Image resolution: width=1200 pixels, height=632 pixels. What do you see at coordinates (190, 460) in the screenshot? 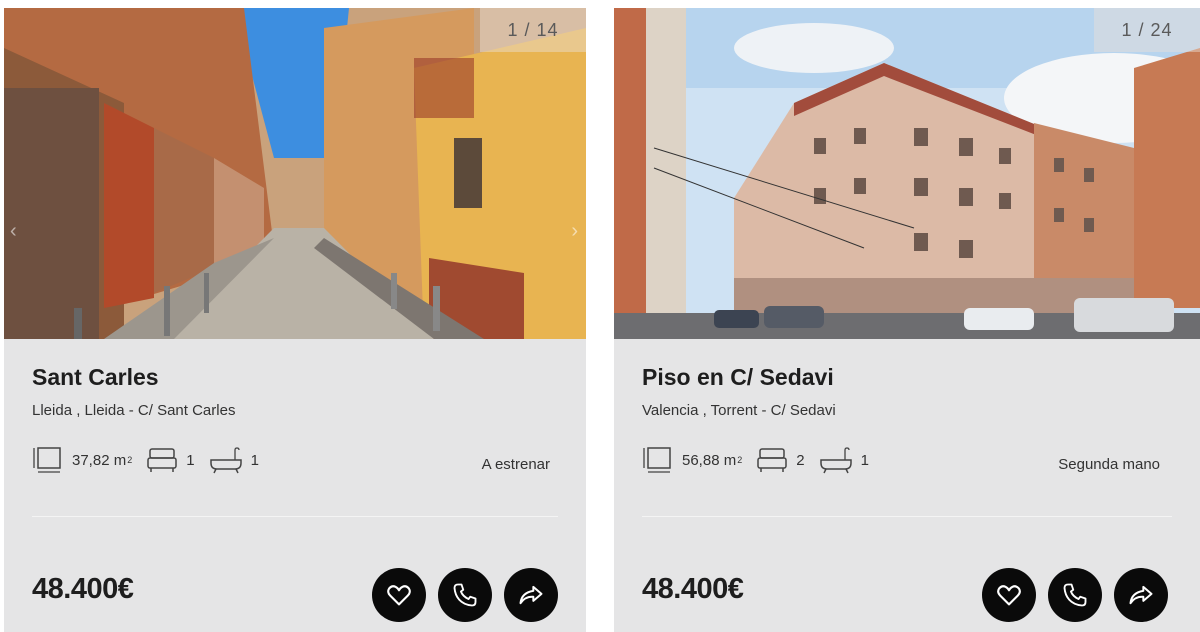
I see `bedrooms-value: 1` at bounding box center [190, 460].